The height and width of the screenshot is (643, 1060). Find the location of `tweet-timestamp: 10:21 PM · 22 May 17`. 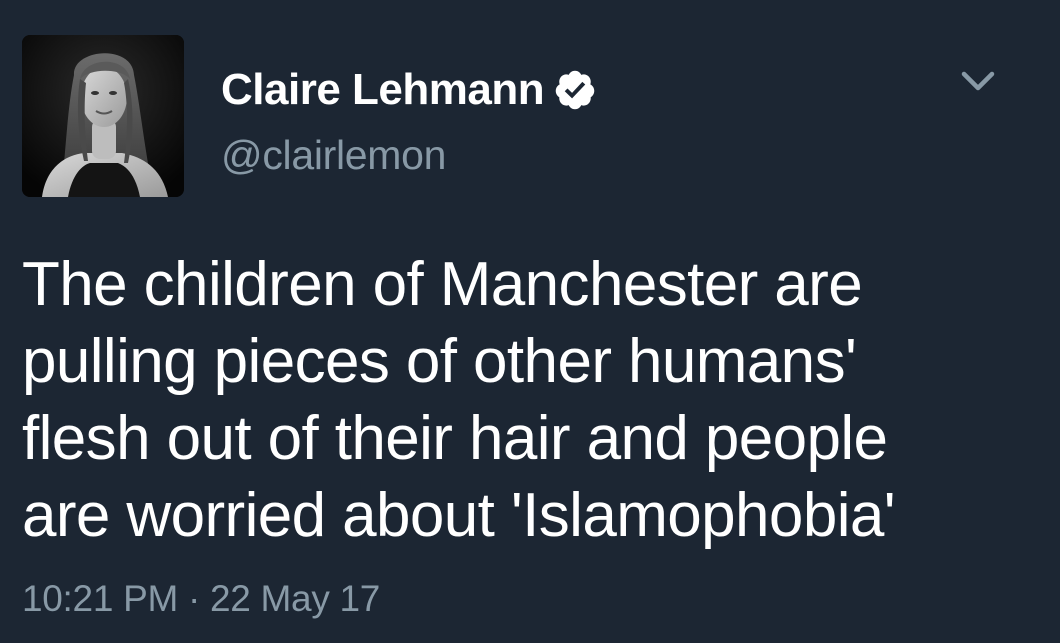

tweet-timestamp: 10:21 PM · 22 May 17 is located at coordinates (201, 599).